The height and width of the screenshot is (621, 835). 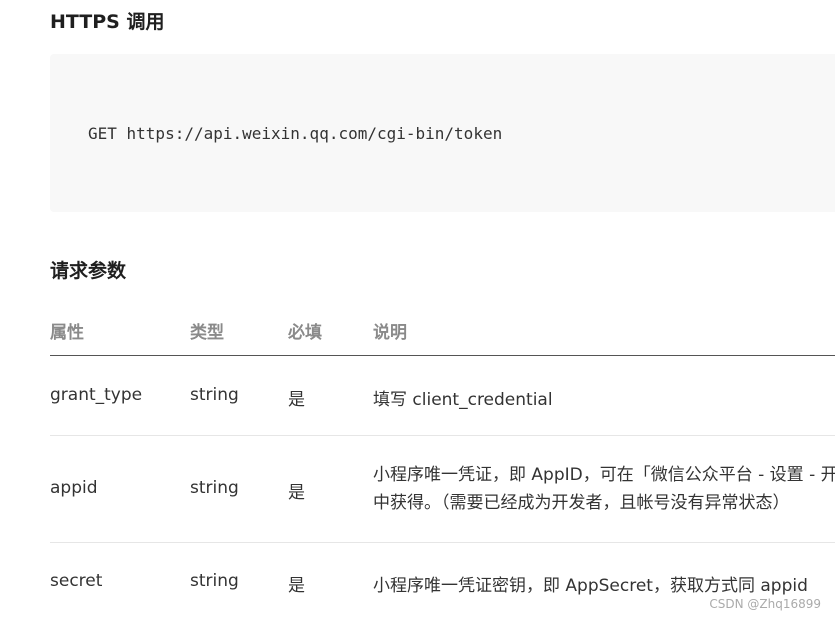 I want to click on https-heading: HTTPS 调用, so click(x=107, y=22).